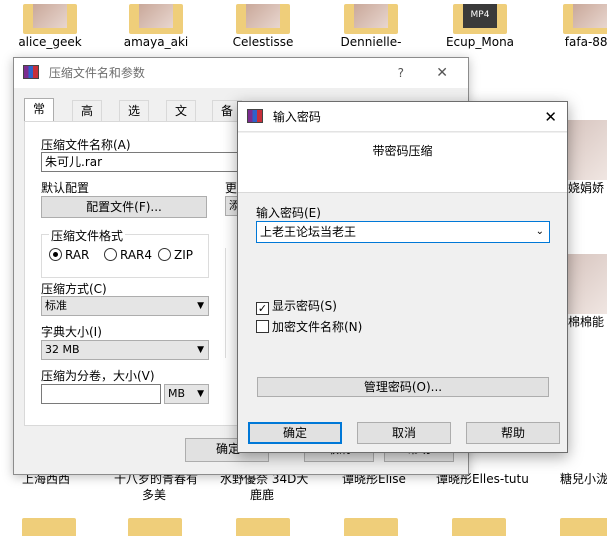  Describe the element at coordinates (583, 479) in the screenshot. I see `folder-label: 糖兒小泷` at that location.